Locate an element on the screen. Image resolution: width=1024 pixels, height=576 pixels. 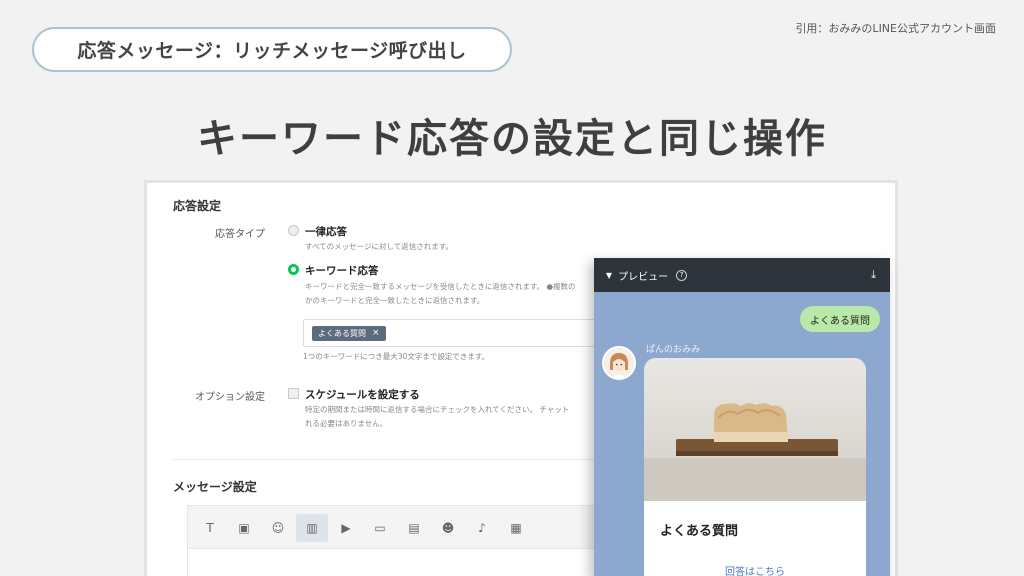
keyword-response-description-1: キーワードと完全一致するメッセージを受信したときに返信されます。 ●複数の is located at coordinates (440, 286).